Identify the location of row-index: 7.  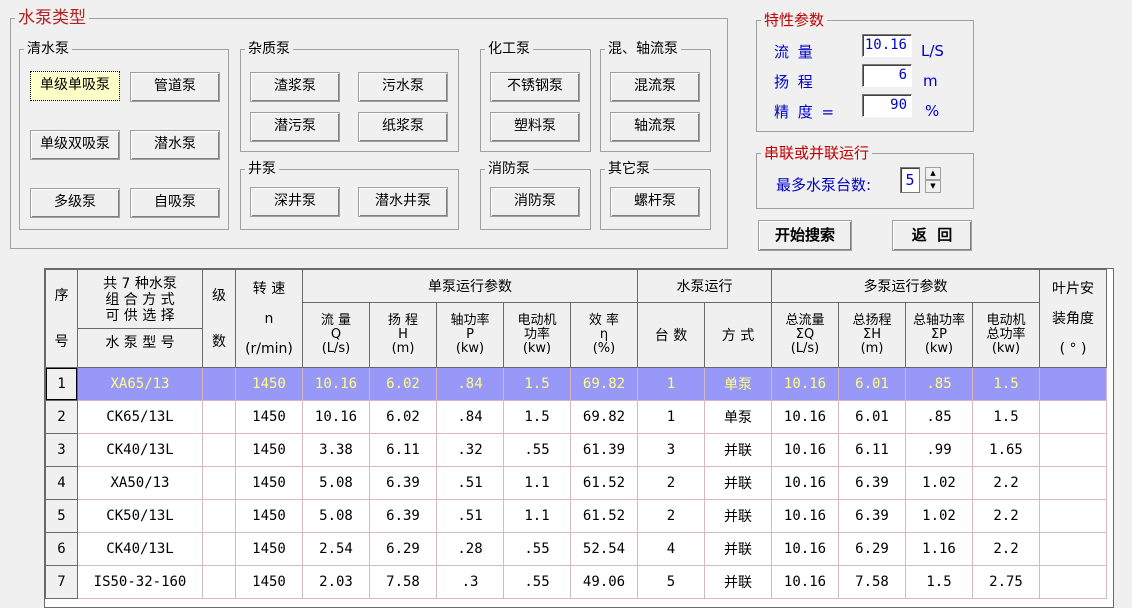
(61, 582).